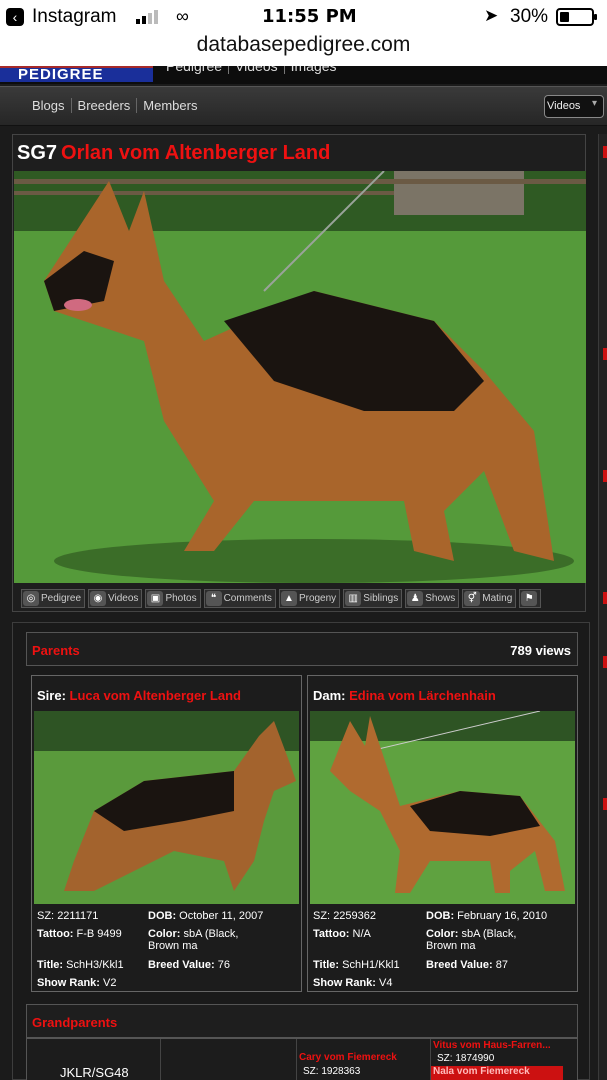 This screenshot has width=607, height=1080. I want to click on dam-photo, so click(442, 807).